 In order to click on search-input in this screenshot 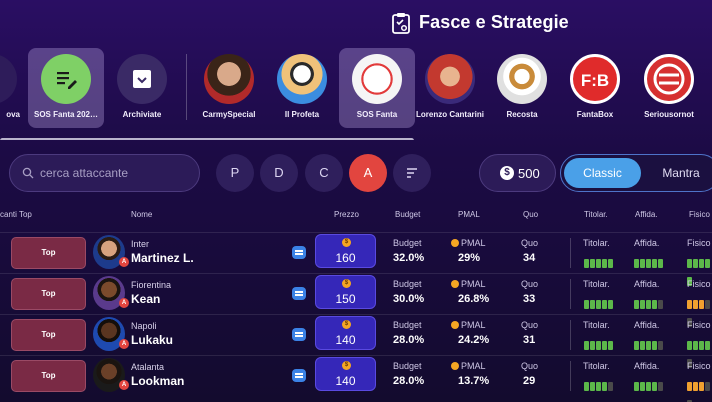, I will do `click(115, 173)`.